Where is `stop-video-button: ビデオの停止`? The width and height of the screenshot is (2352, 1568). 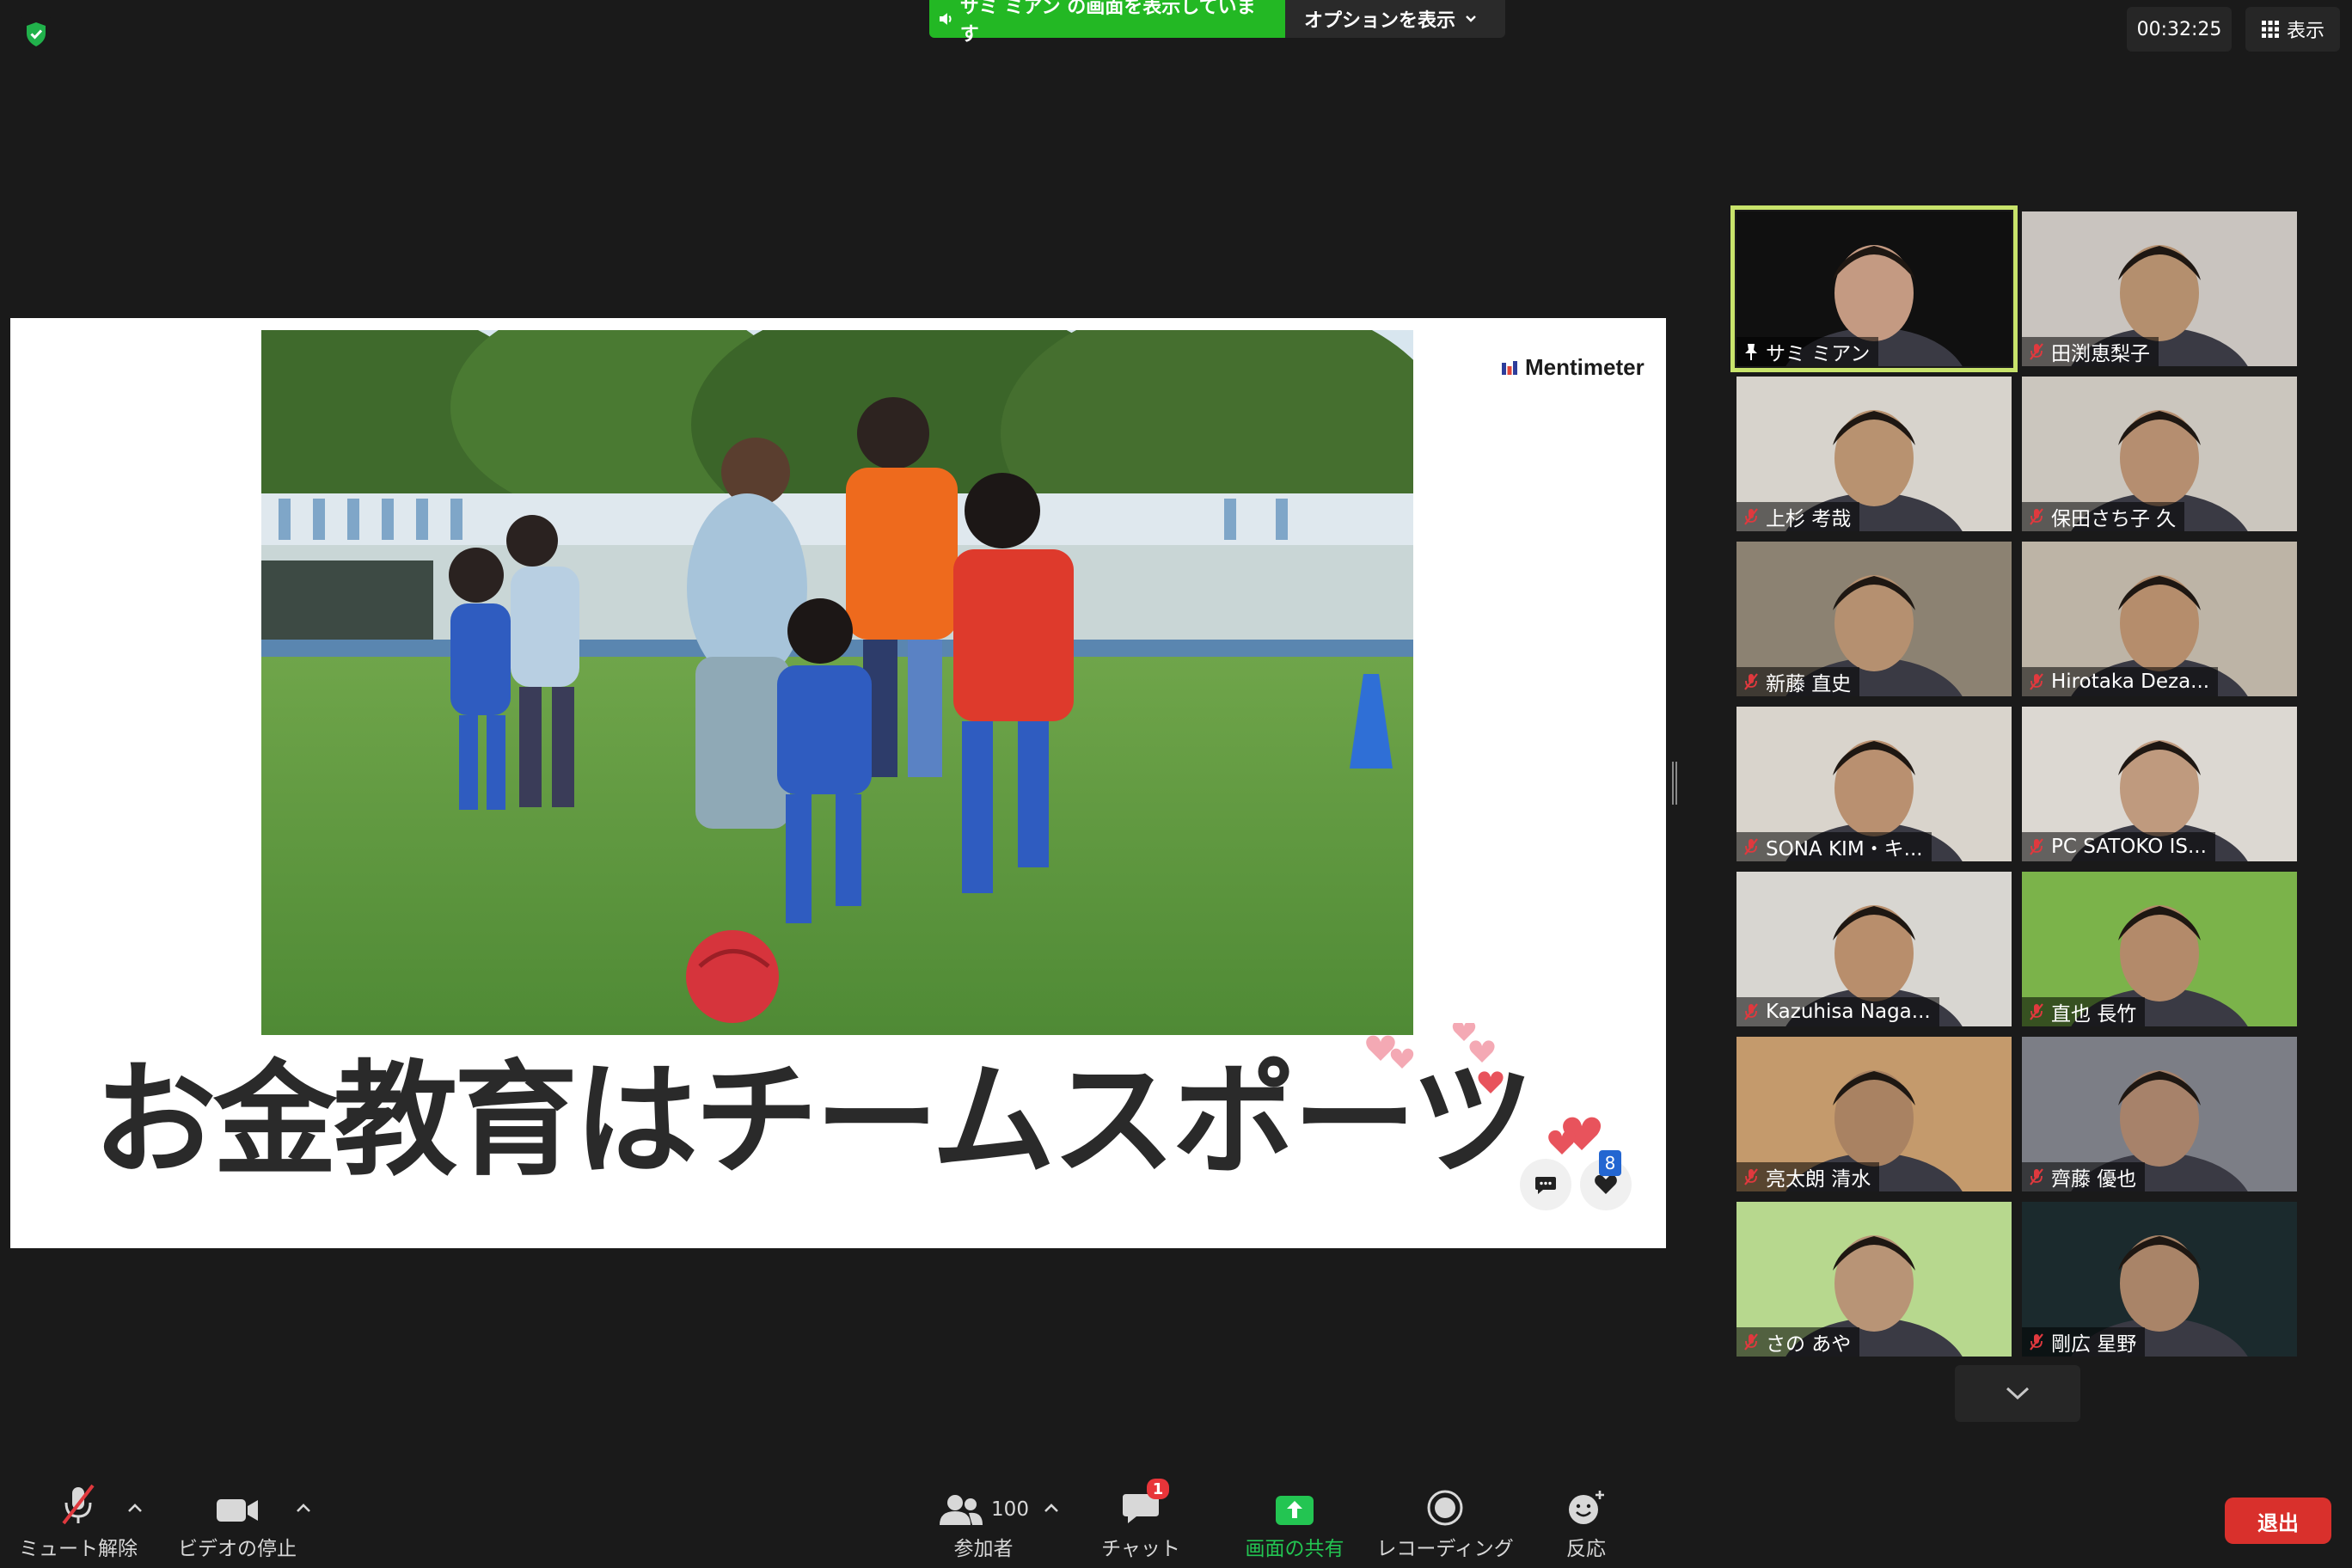
stop-video-button: ビデオの停止 is located at coordinates (237, 1518).